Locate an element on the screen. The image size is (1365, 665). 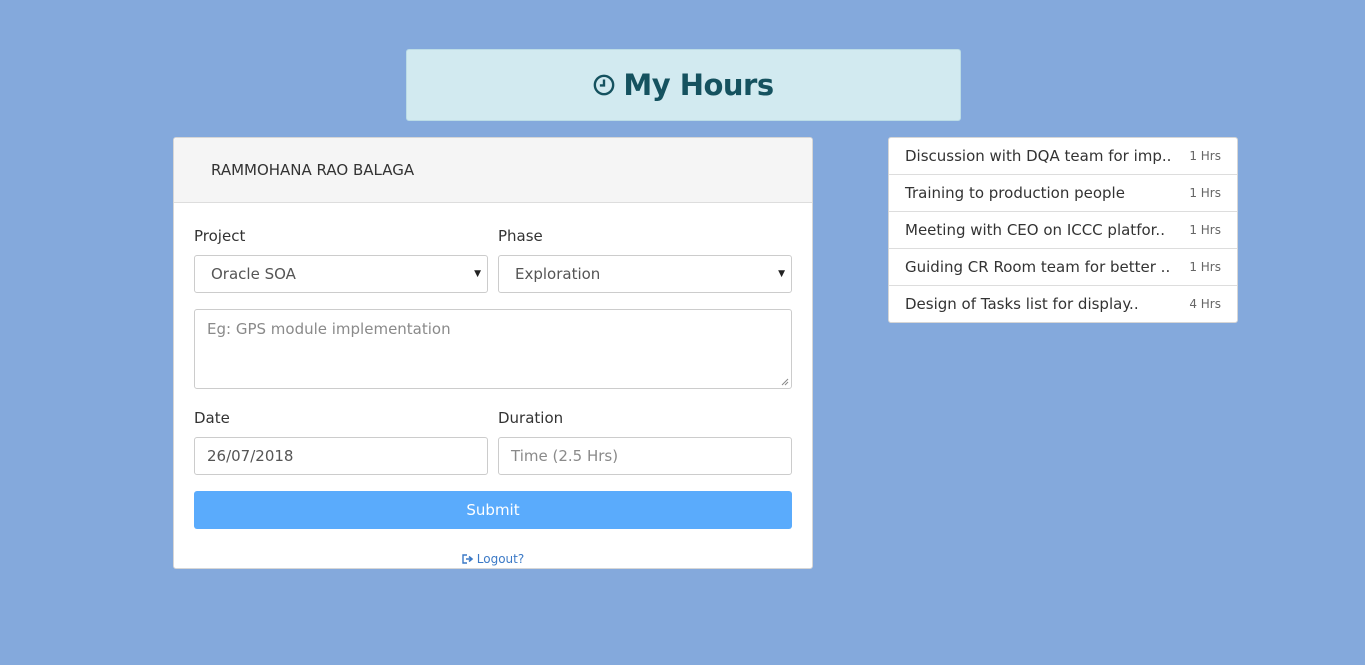
task-title: Design of Tasks list for display.. is located at coordinates (1022, 304).